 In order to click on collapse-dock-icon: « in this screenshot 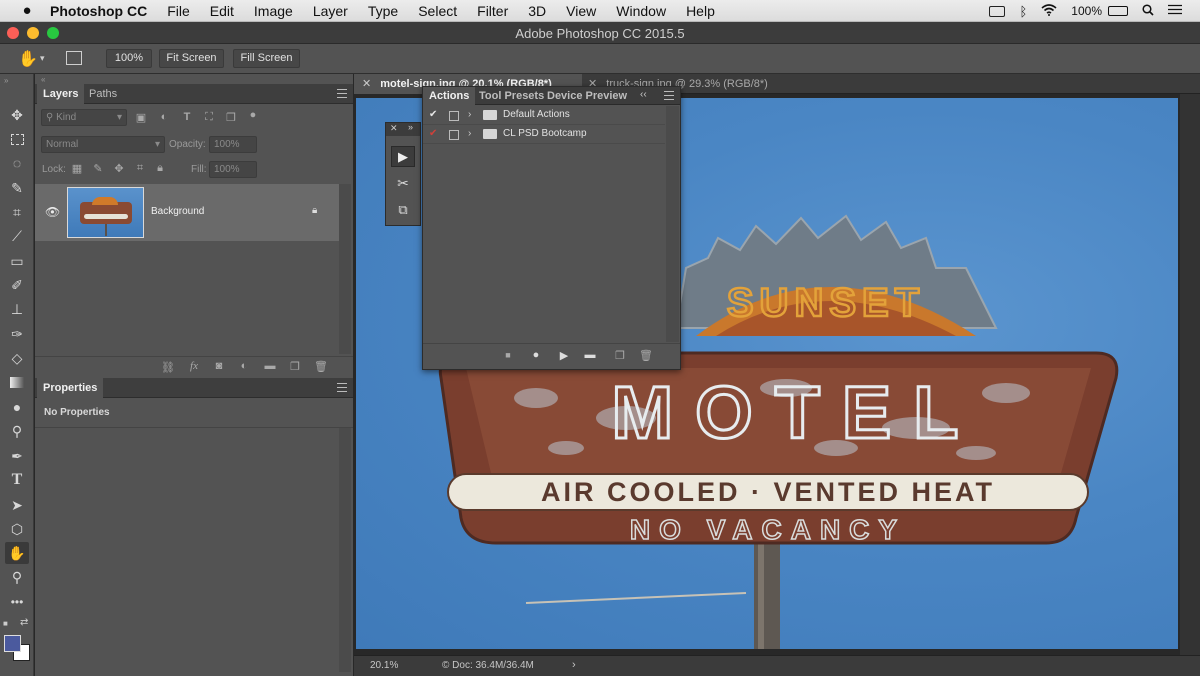, I will do `click(43, 79)`.